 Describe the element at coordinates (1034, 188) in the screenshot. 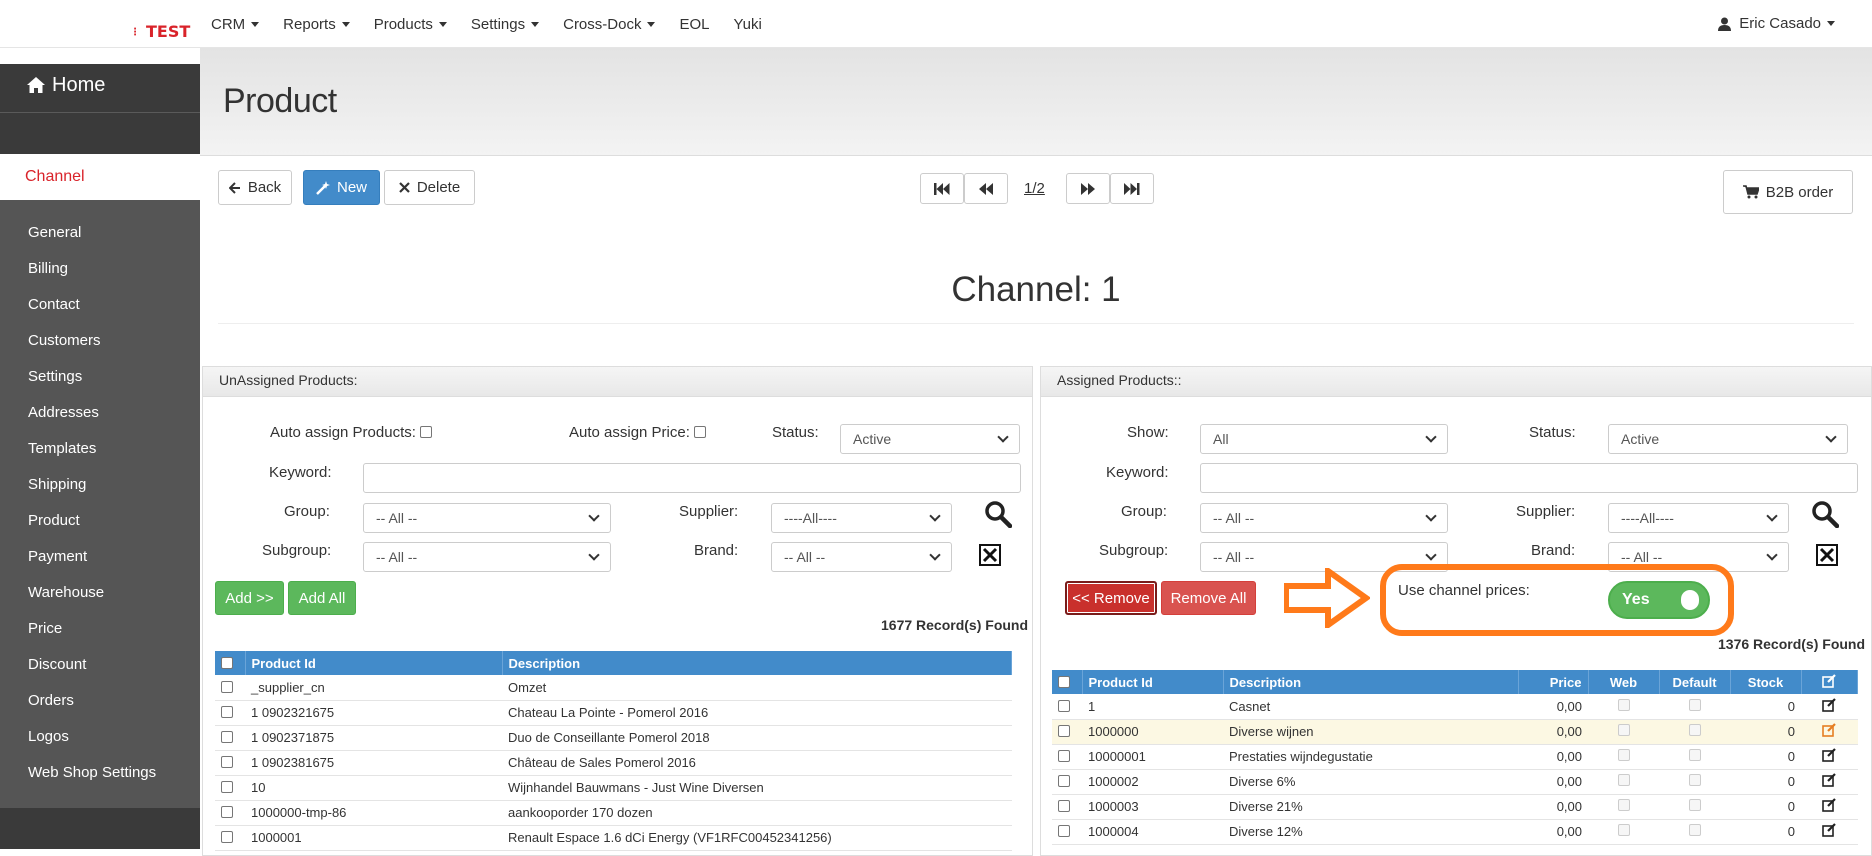

I see `page-indicator: 1/2` at that location.